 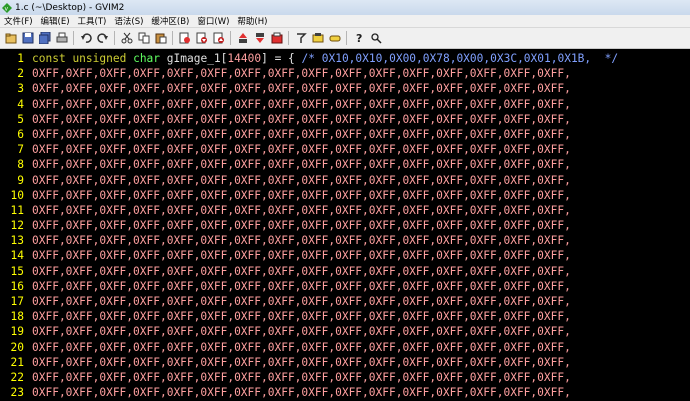 I want to click on line-number: 8, so click(x=20, y=165).